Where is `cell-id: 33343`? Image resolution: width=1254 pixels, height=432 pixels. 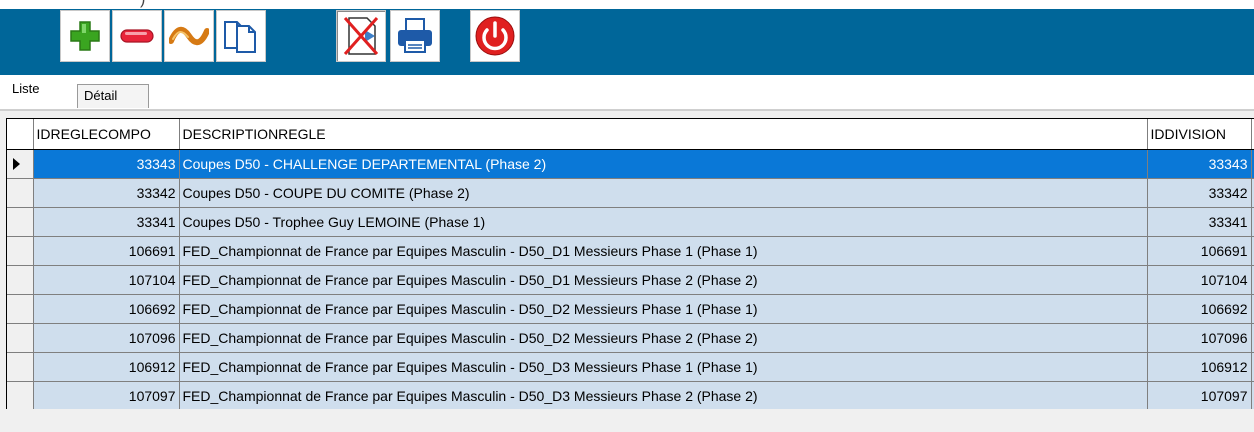 cell-id: 33343 is located at coordinates (106, 164).